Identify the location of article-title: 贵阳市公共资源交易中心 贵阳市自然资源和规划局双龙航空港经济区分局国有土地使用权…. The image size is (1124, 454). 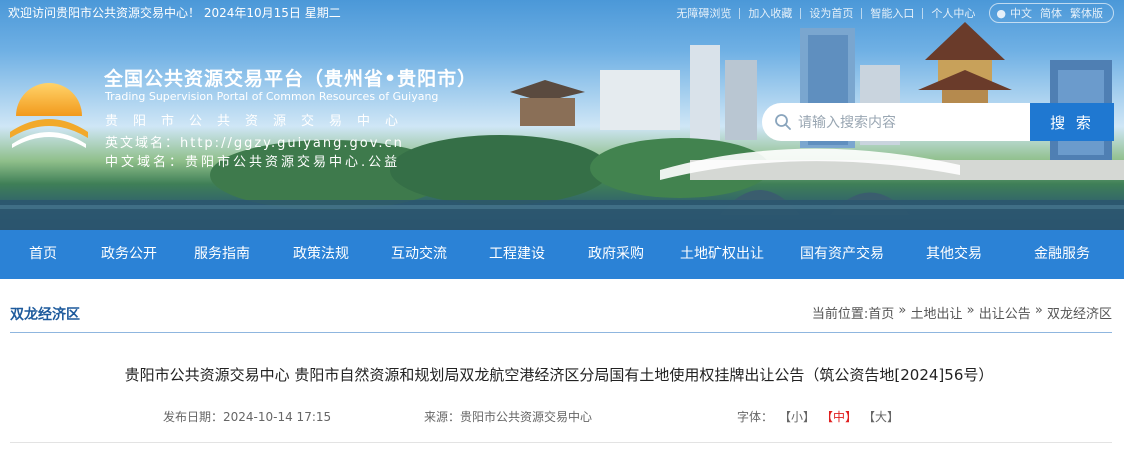
(559, 375).